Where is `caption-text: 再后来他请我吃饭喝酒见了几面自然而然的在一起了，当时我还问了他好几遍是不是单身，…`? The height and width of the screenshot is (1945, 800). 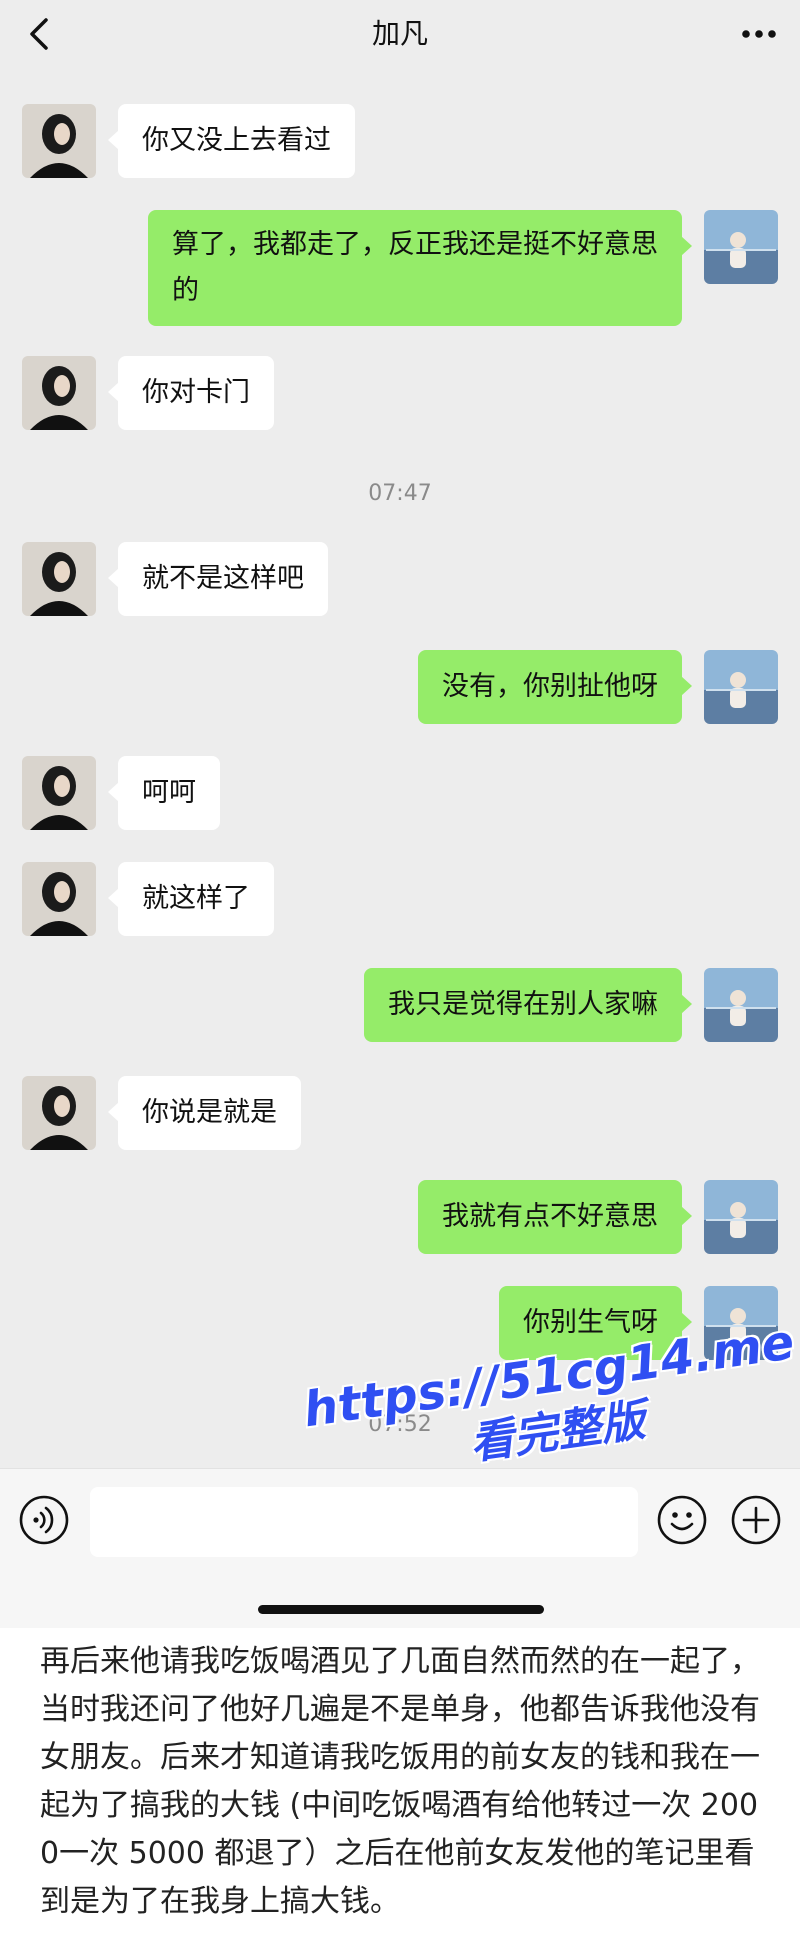 caption-text: 再后来他请我吃饭喝酒见了几面自然而然的在一起了，当时我还问了他好几遍是不是单身，… is located at coordinates (400, 1781).